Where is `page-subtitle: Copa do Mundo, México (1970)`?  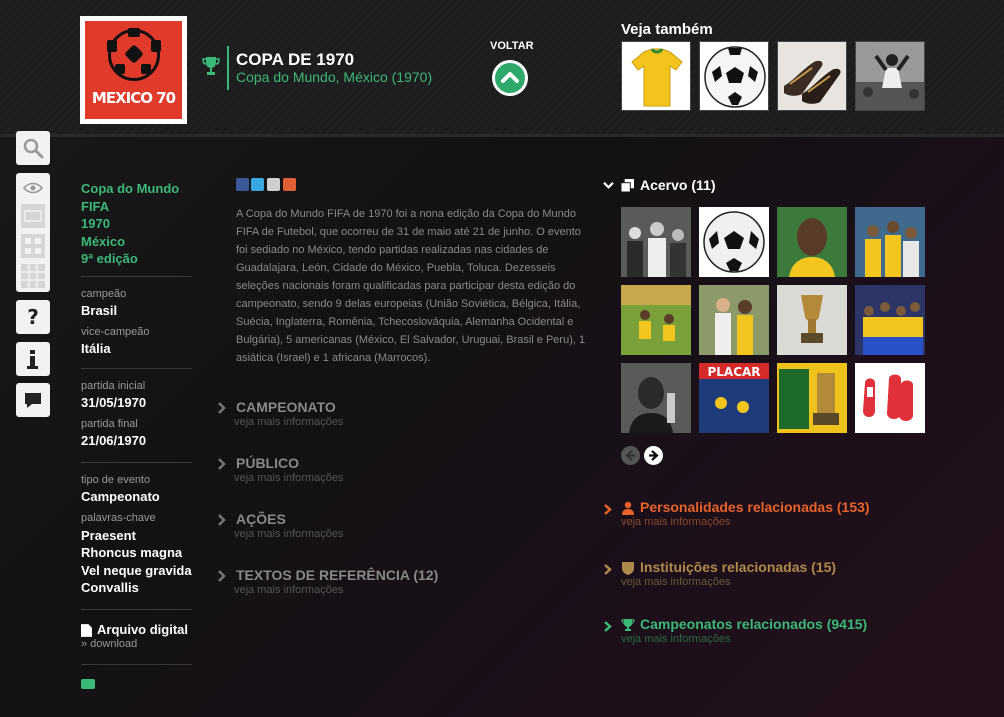 page-subtitle: Copa do Mundo, México (1970) is located at coordinates (334, 77).